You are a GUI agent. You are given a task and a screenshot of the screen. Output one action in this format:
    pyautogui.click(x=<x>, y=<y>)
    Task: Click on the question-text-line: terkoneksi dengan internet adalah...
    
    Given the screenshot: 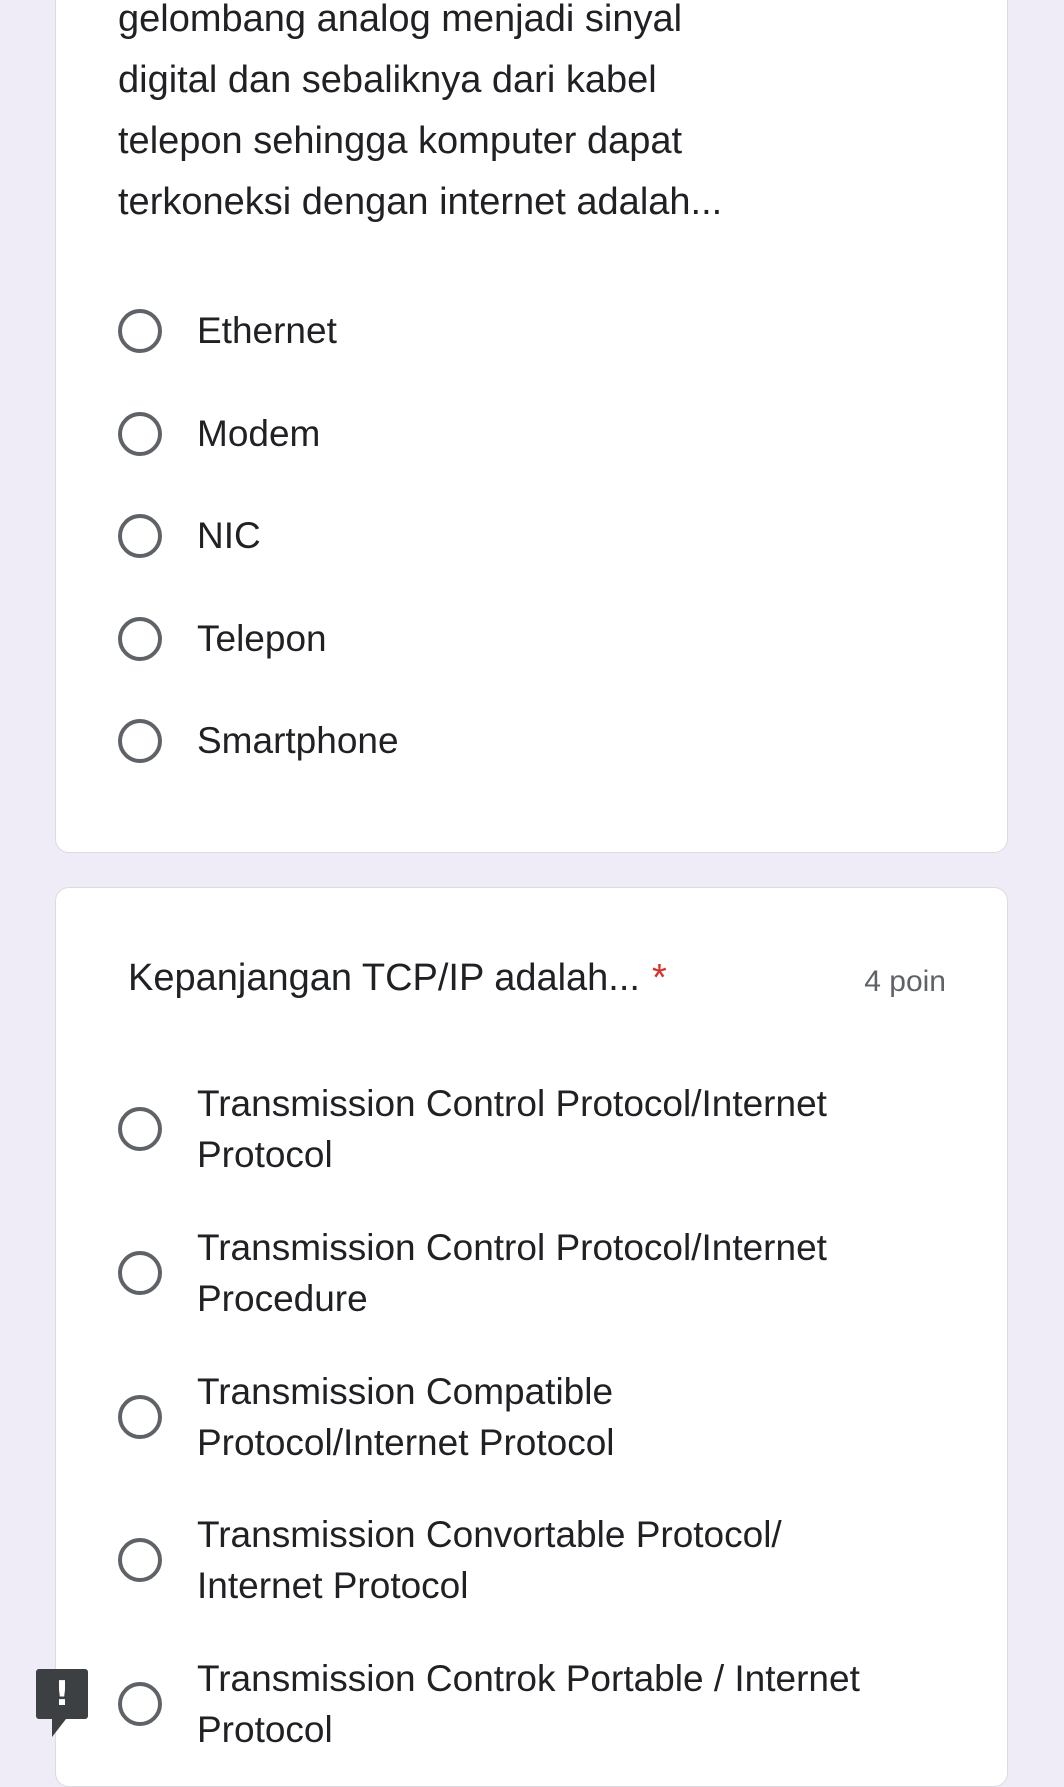 What is the action you would take?
    pyautogui.click(x=420, y=202)
    